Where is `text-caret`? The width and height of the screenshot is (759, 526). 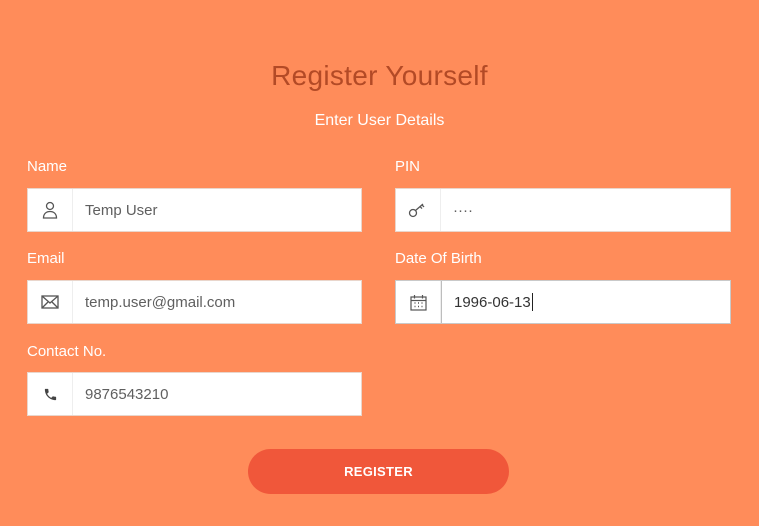
text-caret is located at coordinates (532, 302).